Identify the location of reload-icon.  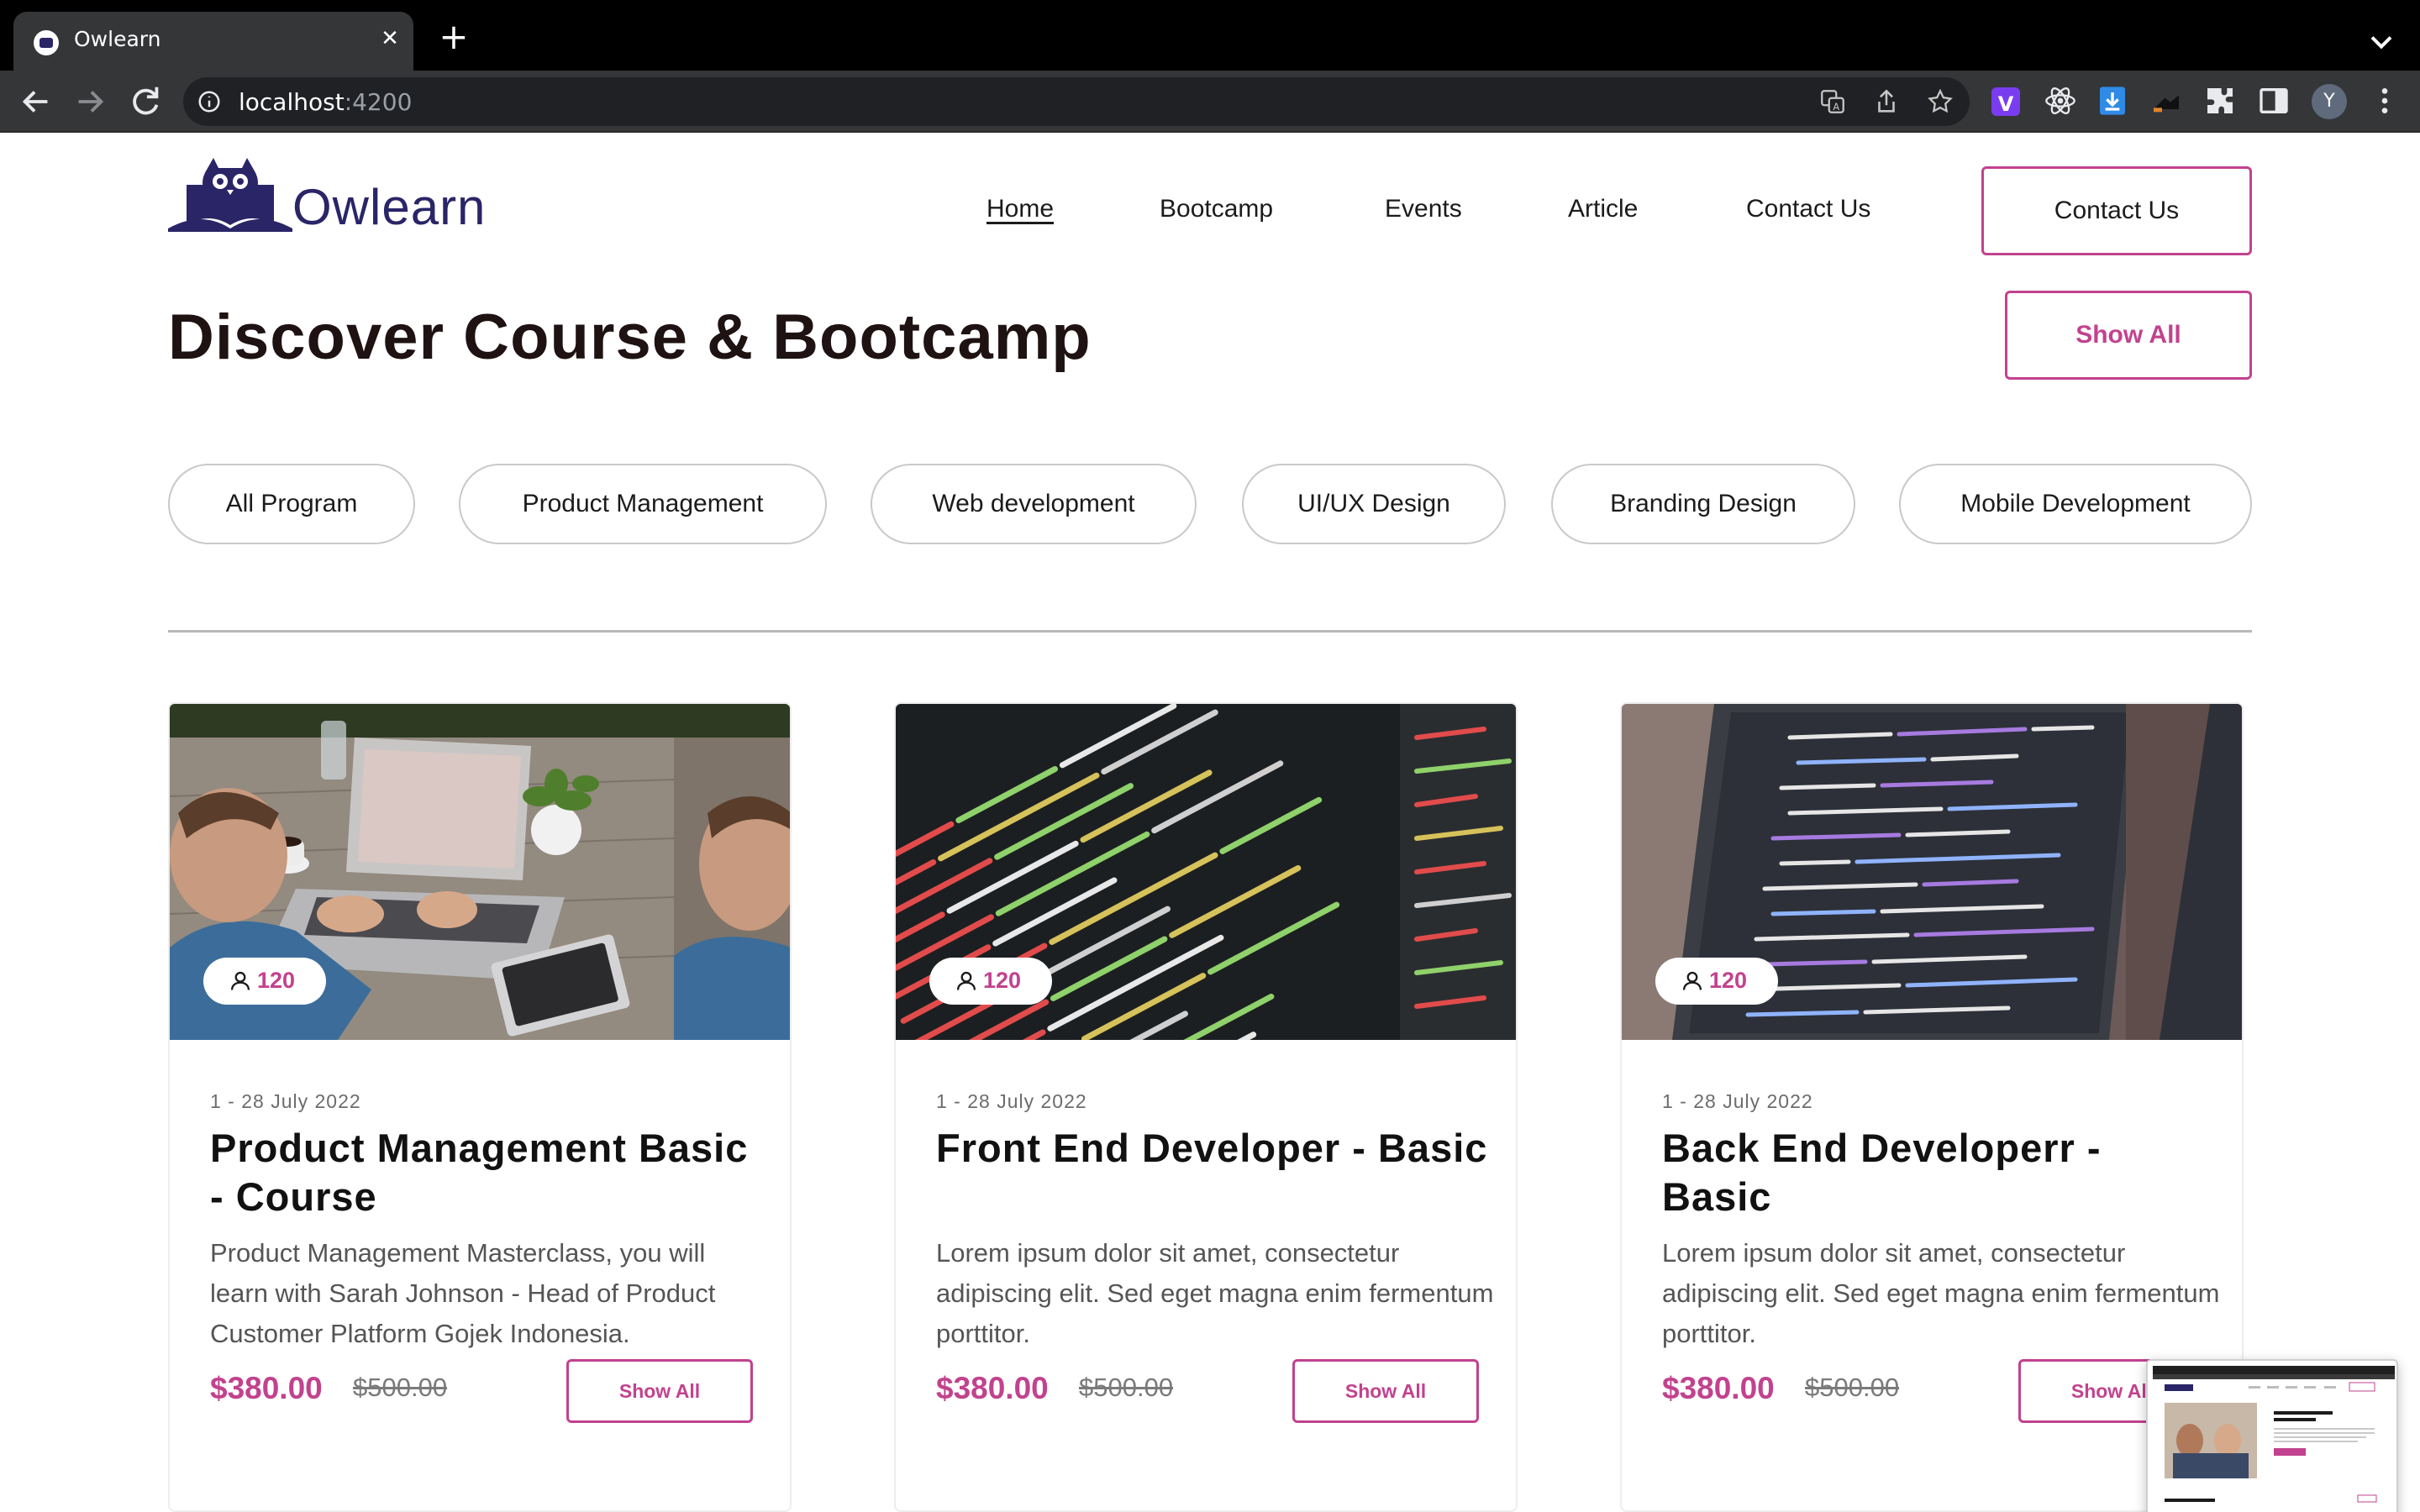
(146, 101).